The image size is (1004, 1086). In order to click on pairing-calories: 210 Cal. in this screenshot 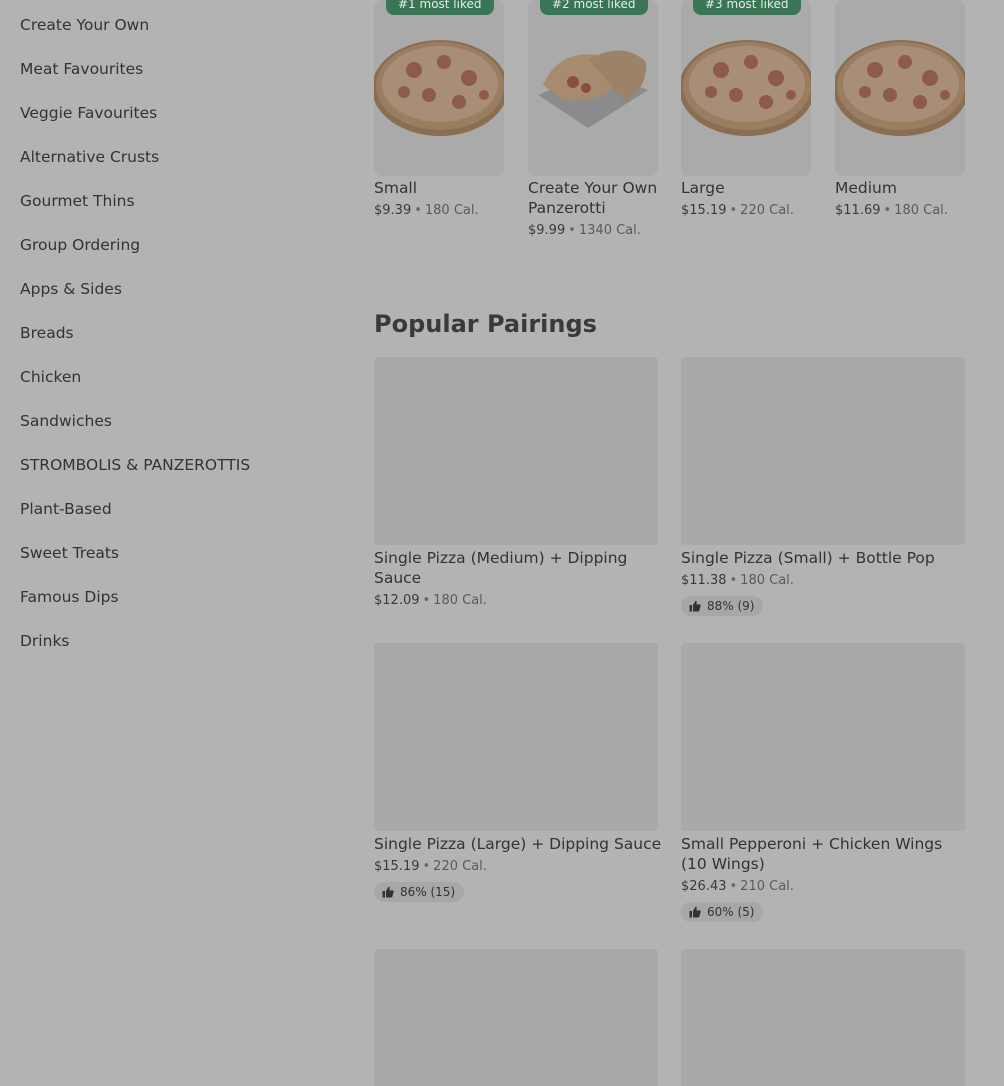, I will do `click(767, 886)`.